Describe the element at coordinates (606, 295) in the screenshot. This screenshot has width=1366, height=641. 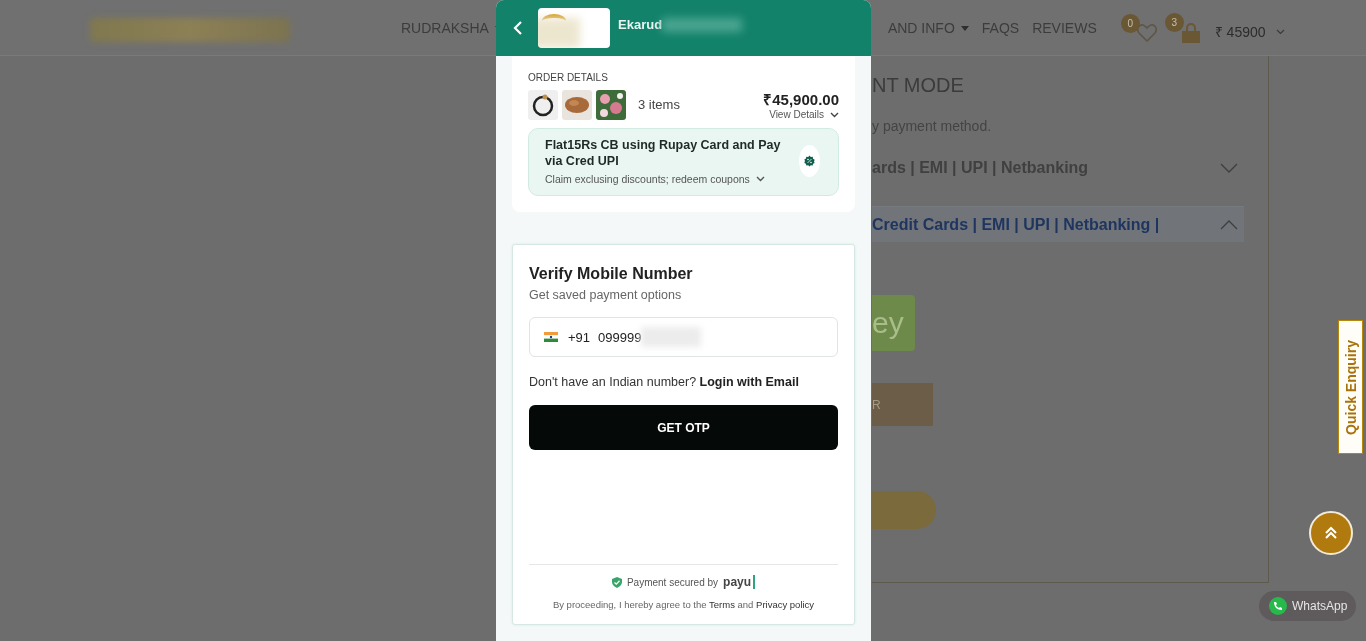
I see `verify-subtitle: Get saved payment options` at that location.